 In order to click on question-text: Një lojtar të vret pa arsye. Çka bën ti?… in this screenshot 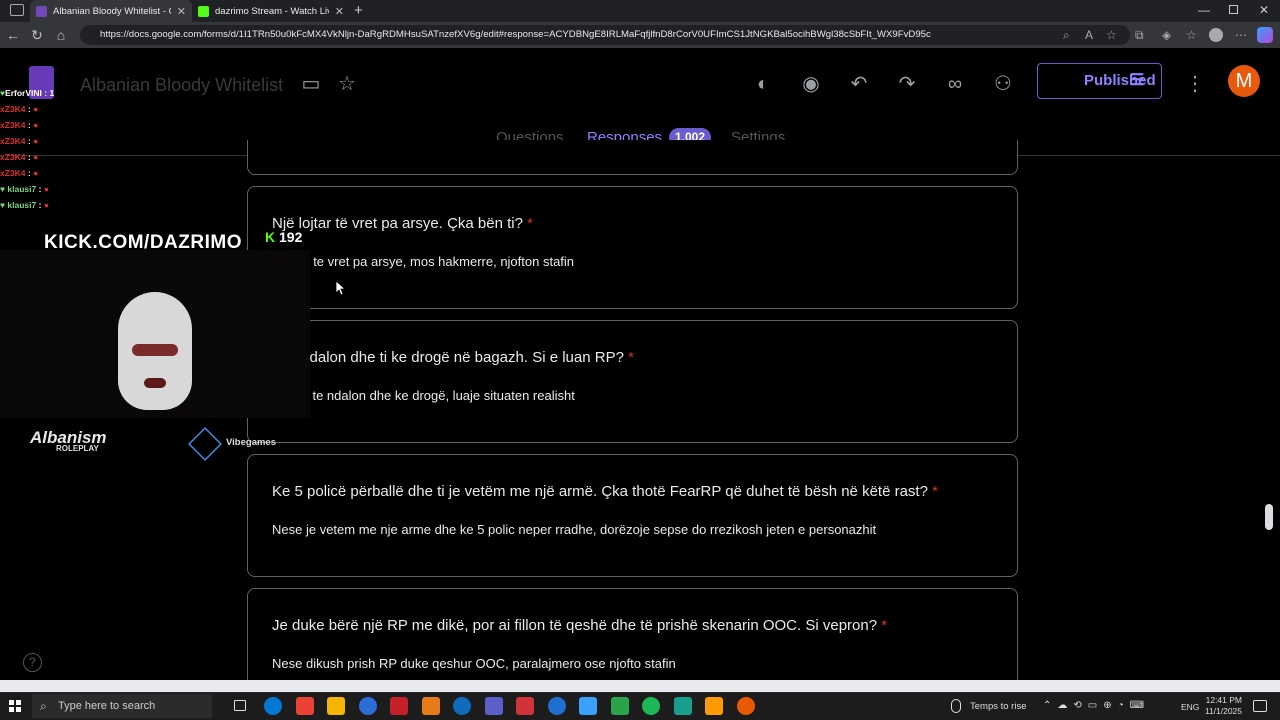, I will do `click(402, 223)`.